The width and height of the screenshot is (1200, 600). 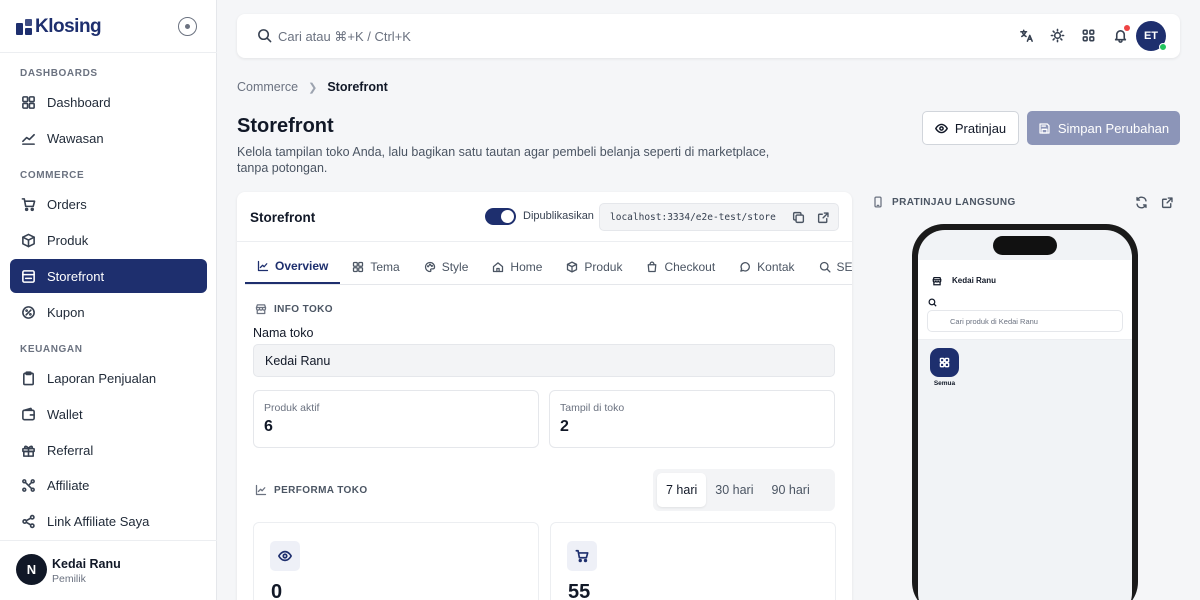 What do you see at coordinates (517, 267) in the screenshot?
I see `tab-home: Home` at bounding box center [517, 267].